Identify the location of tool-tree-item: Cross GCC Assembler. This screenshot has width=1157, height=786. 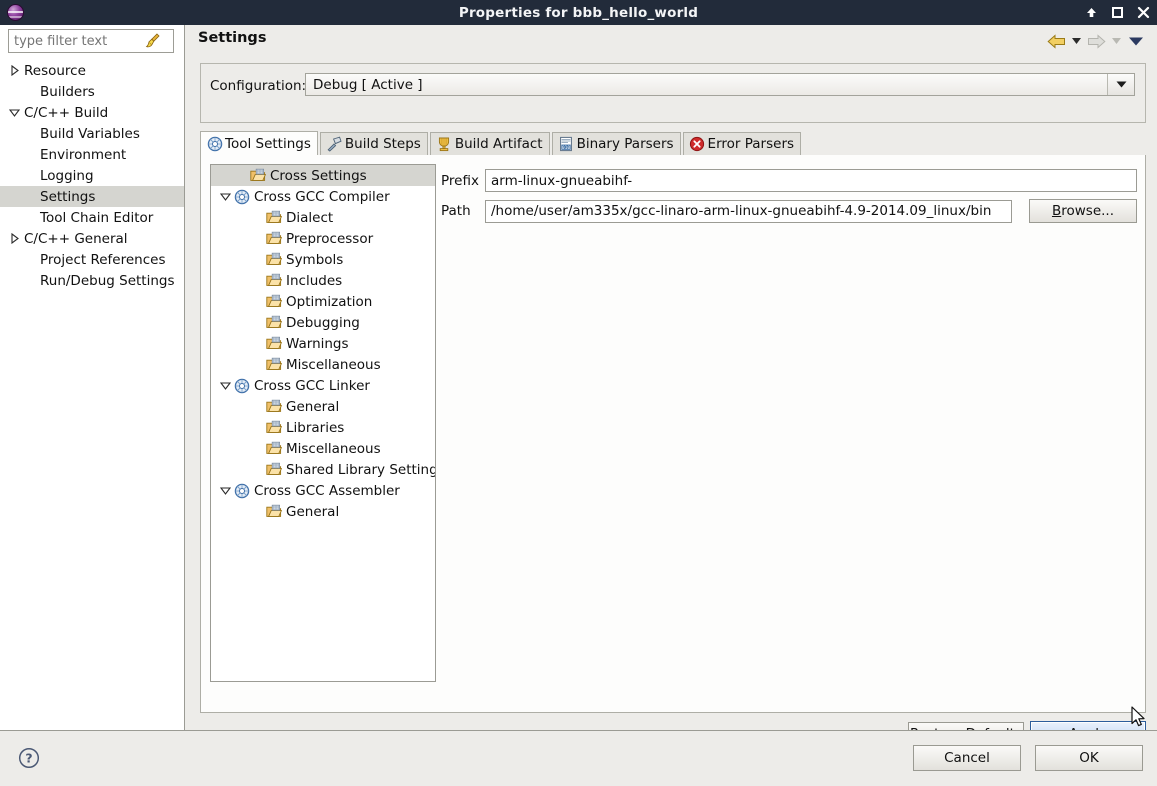
(323, 490).